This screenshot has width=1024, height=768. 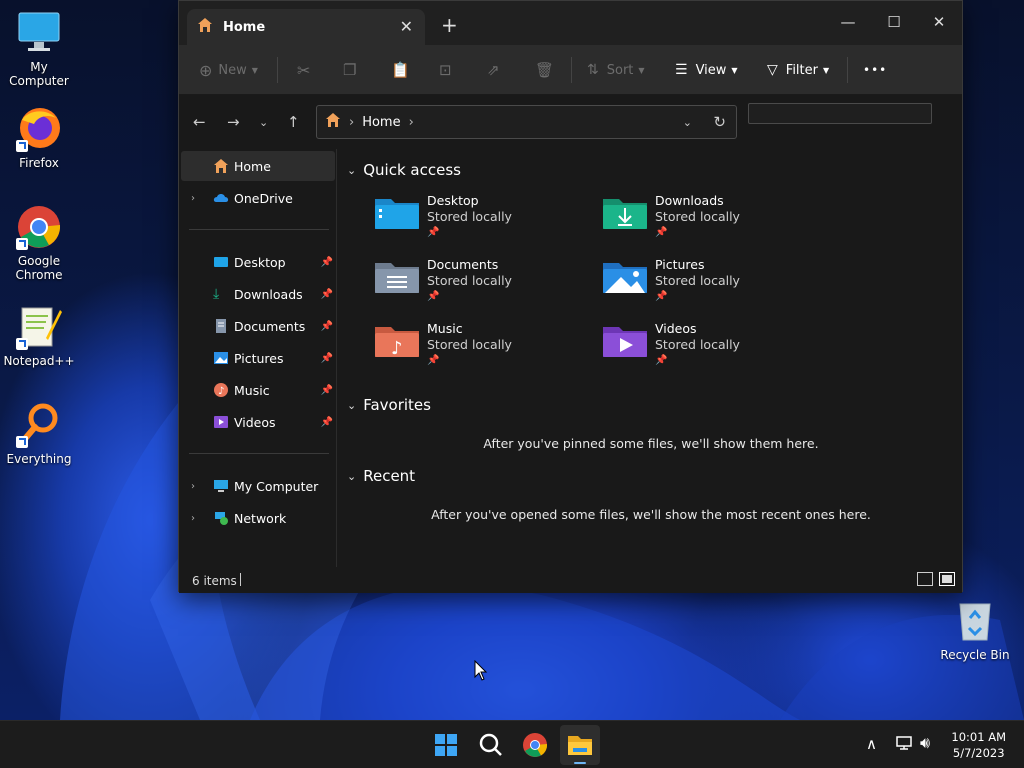 I want to click on rename-icon: ⊡, so click(x=445, y=70).